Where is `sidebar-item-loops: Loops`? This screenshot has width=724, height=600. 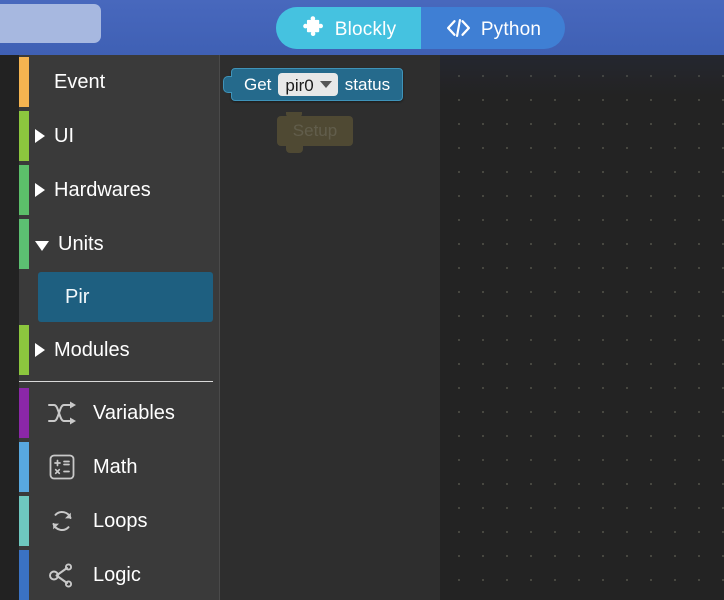 sidebar-item-loops: Loops is located at coordinates (109, 521).